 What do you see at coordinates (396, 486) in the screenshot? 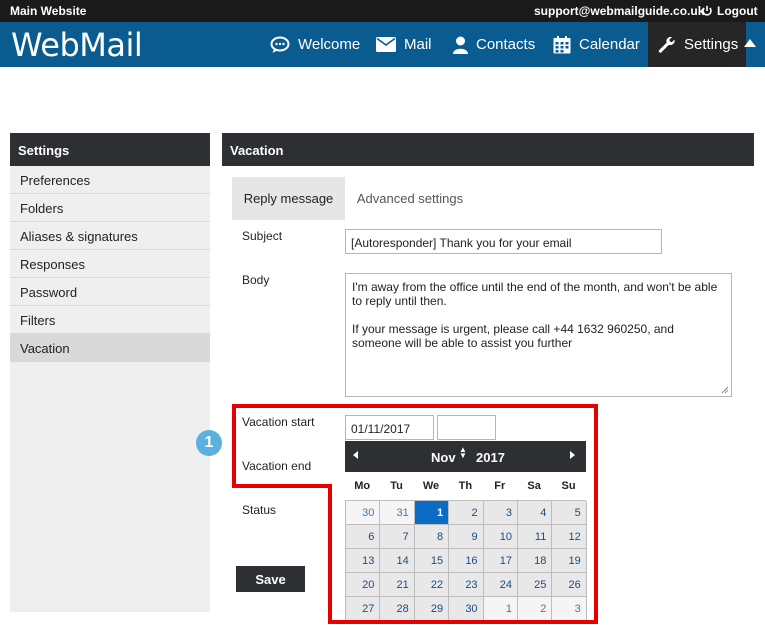
I see `weekday-label: Tu` at bounding box center [396, 486].